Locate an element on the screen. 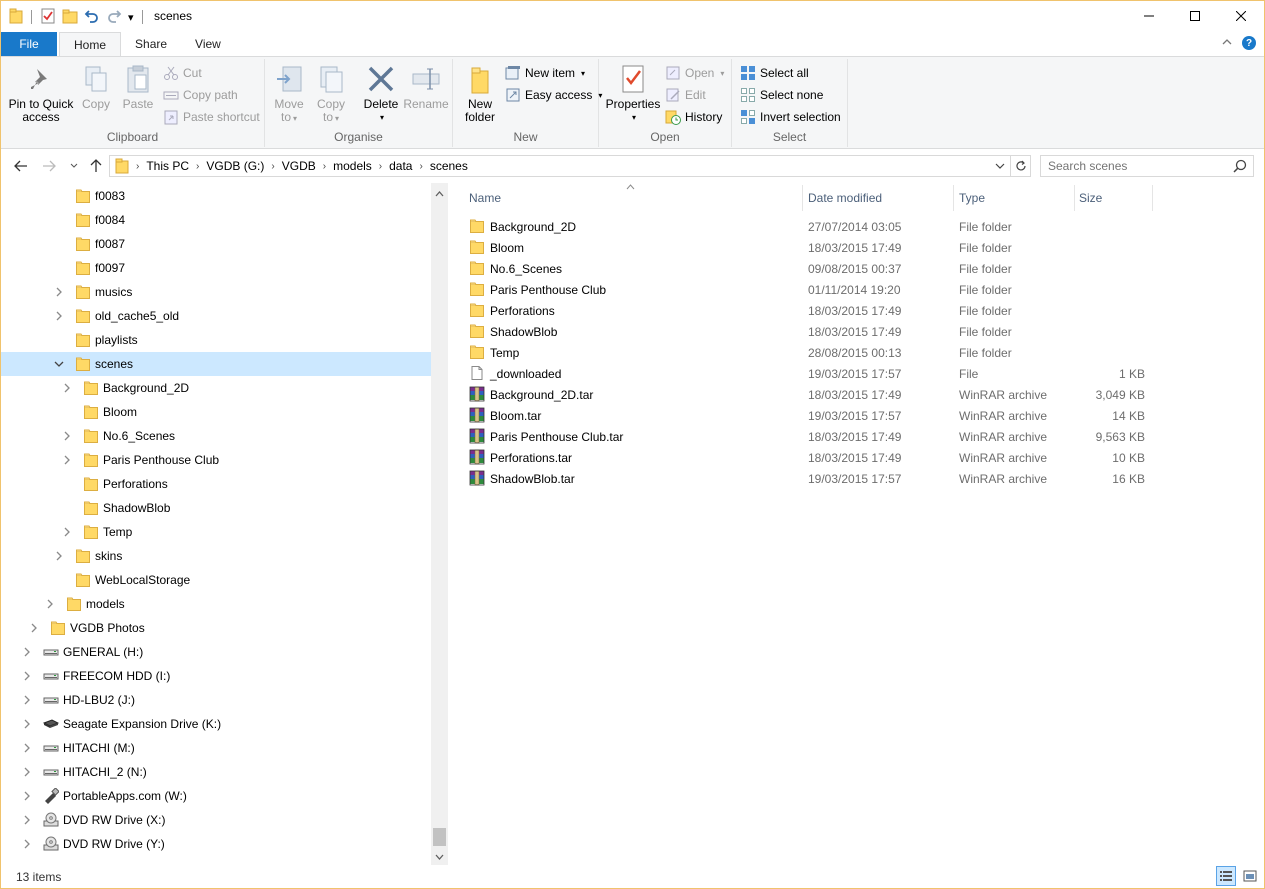 This screenshot has width=1265, height=889. invert-selection-button: Invert selection is located at coordinates (790, 117).